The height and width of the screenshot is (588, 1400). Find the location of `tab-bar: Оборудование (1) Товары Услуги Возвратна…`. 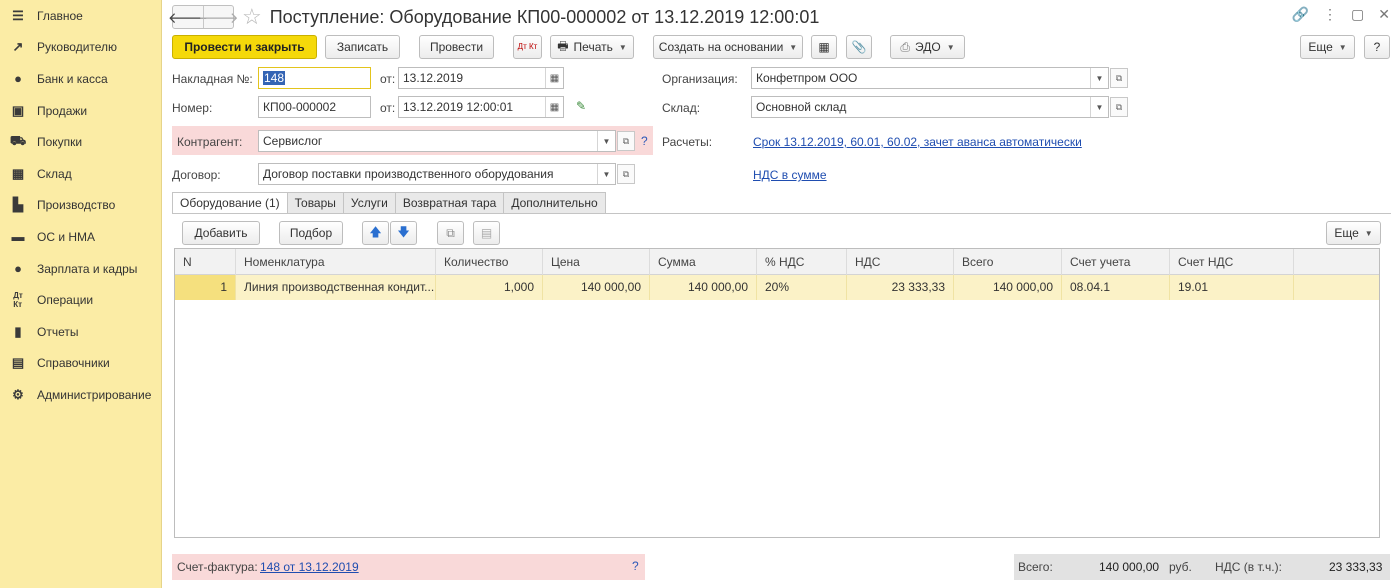

tab-bar: Оборудование (1) Товары Услуги Возвратна… is located at coordinates (389, 203).